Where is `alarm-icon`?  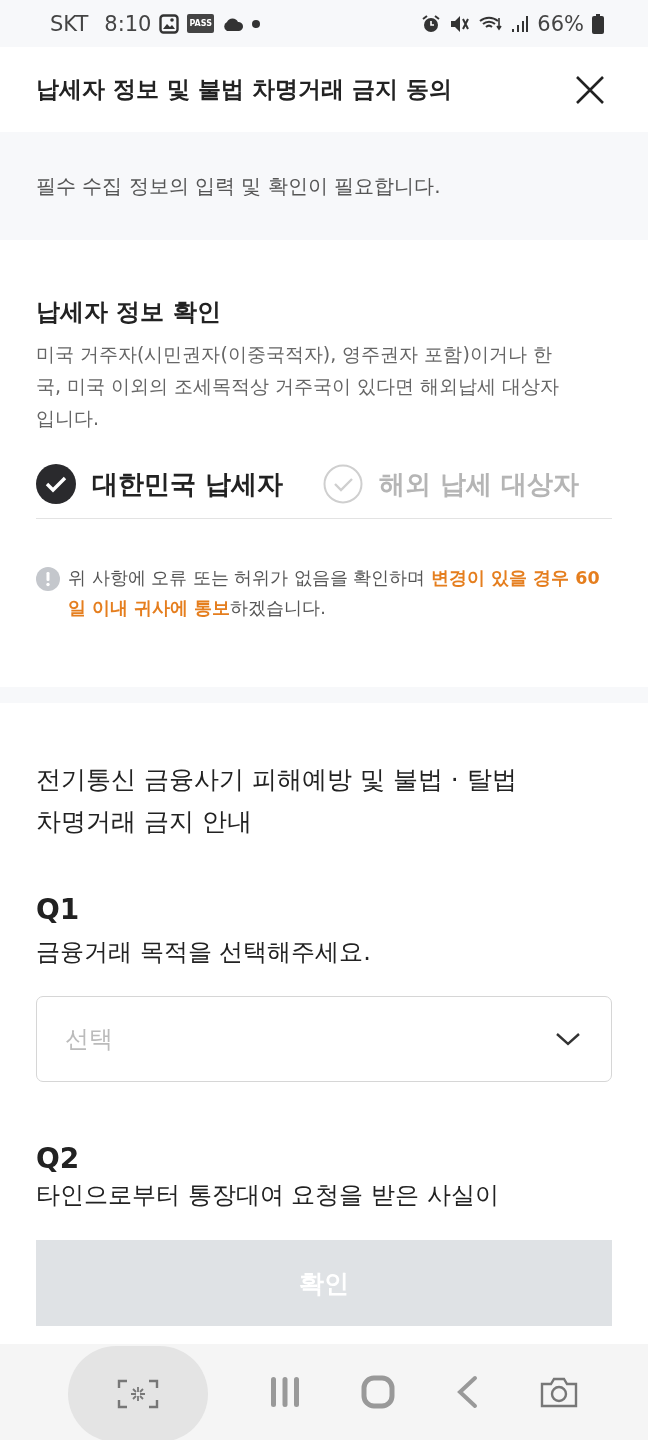
alarm-icon is located at coordinates (431, 23).